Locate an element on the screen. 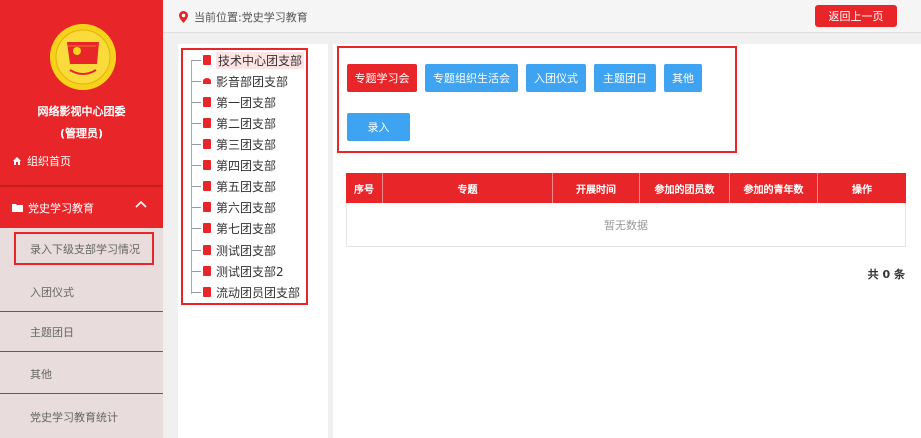  tree-item: 第三团支部 is located at coordinates (234, 144).